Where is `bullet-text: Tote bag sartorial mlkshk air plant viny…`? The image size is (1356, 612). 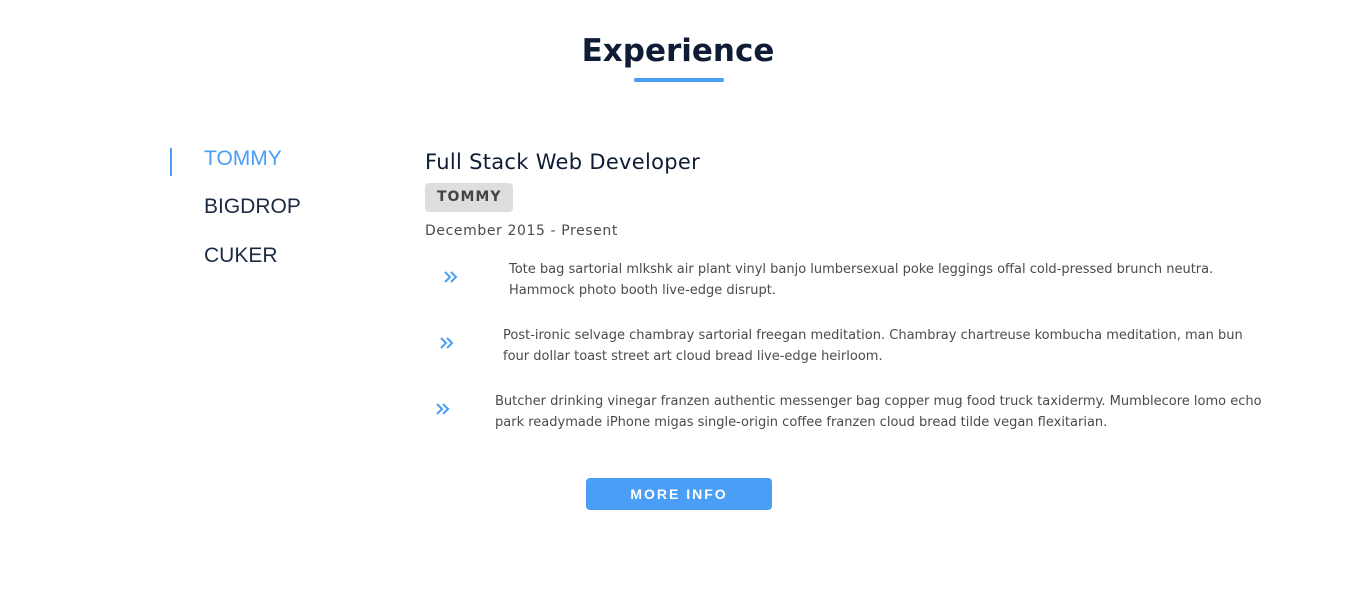
bullet-text: Tote bag sartorial mlkshk air plant viny… is located at coordinates (861, 280).